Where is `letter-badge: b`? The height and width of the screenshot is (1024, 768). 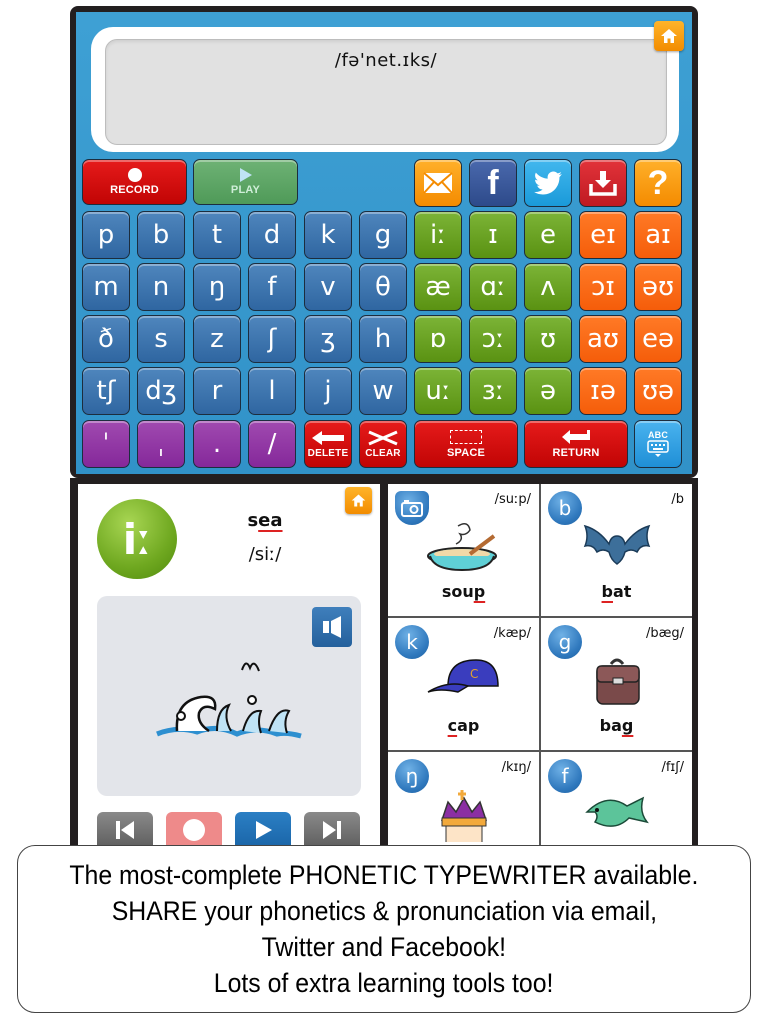 letter-badge: b is located at coordinates (565, 508).